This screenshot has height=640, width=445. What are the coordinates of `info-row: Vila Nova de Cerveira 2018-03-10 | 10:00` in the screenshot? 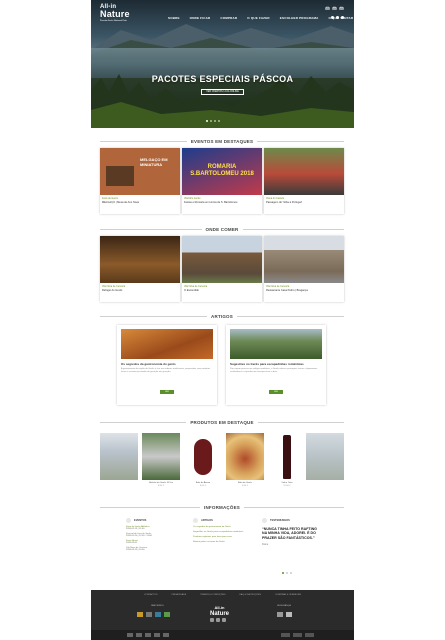 It's located at (156, 549).